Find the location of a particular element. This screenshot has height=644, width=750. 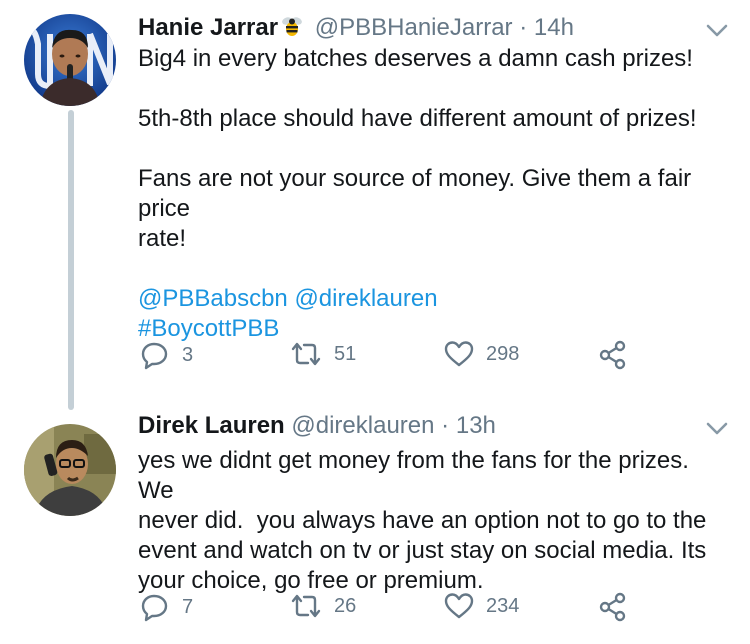

retweet-button: 51 is located at coordinates (323, 354).